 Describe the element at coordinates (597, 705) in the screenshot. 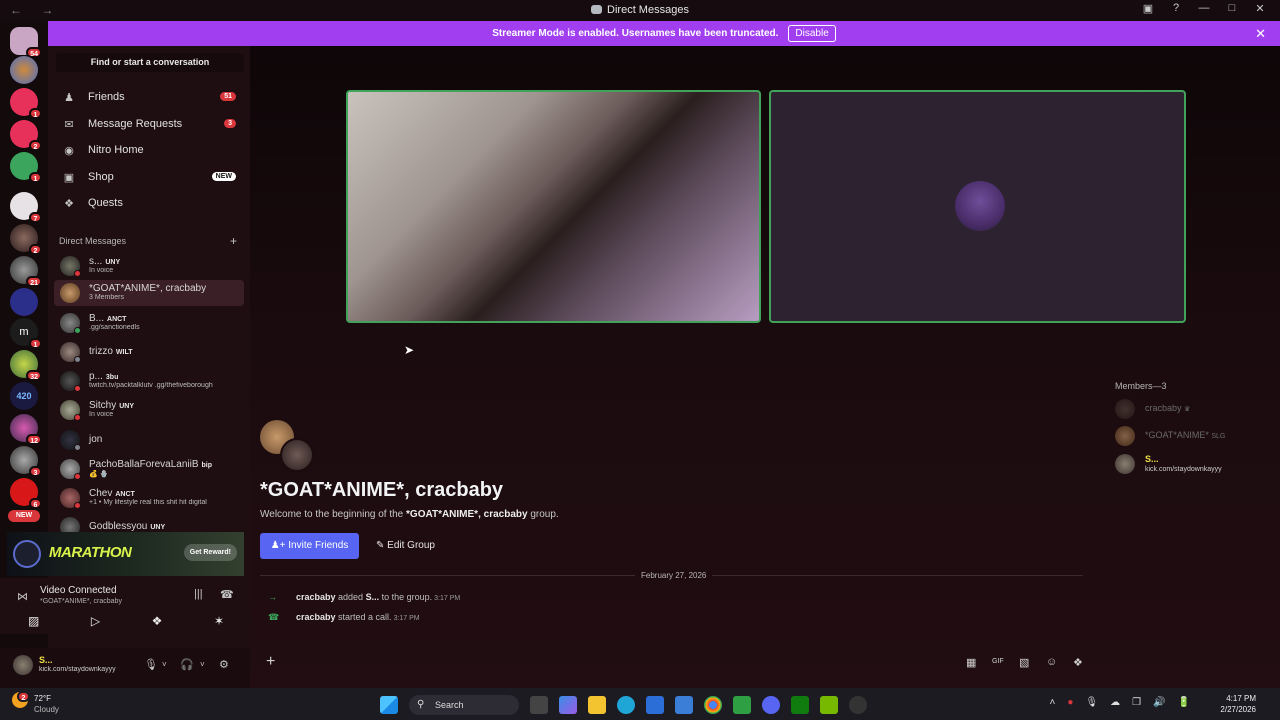

I see `file-explorer-icon` at that location.